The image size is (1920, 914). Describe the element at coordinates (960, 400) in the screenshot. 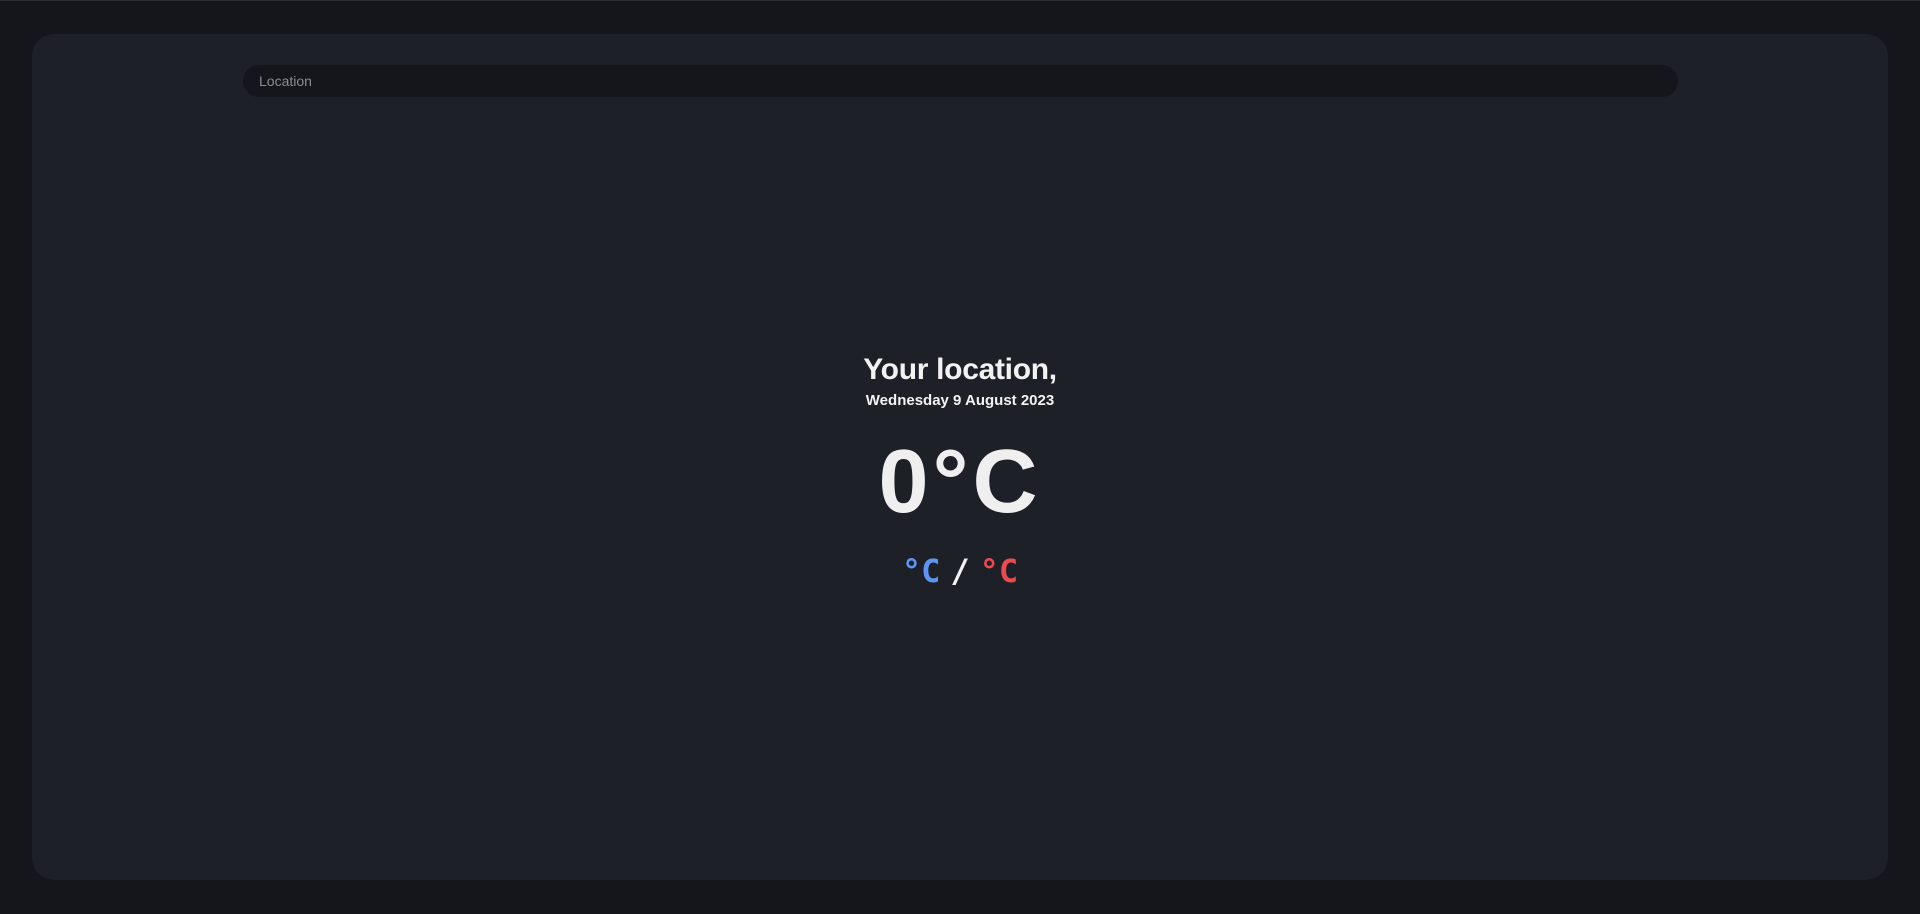

I see `current-date: Wednesday 9 August 2023` at that location.